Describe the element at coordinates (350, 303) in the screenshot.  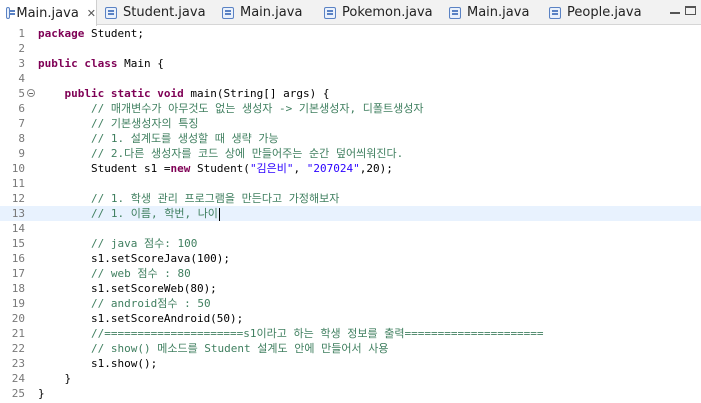
I see `code-line: 19 // android점수 : 50` at that location.